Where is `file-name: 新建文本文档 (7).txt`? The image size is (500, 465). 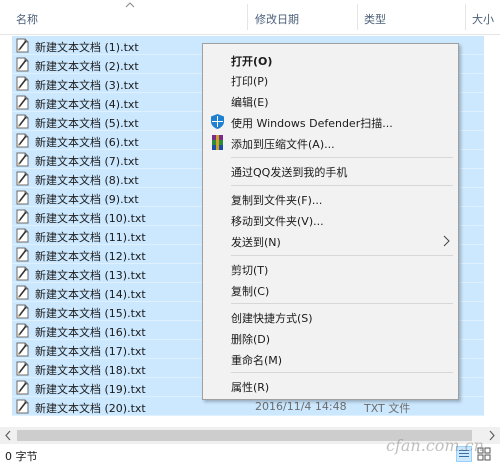
file-name: 新建文本文档 (7).txt is located at coordinates (87, 161).